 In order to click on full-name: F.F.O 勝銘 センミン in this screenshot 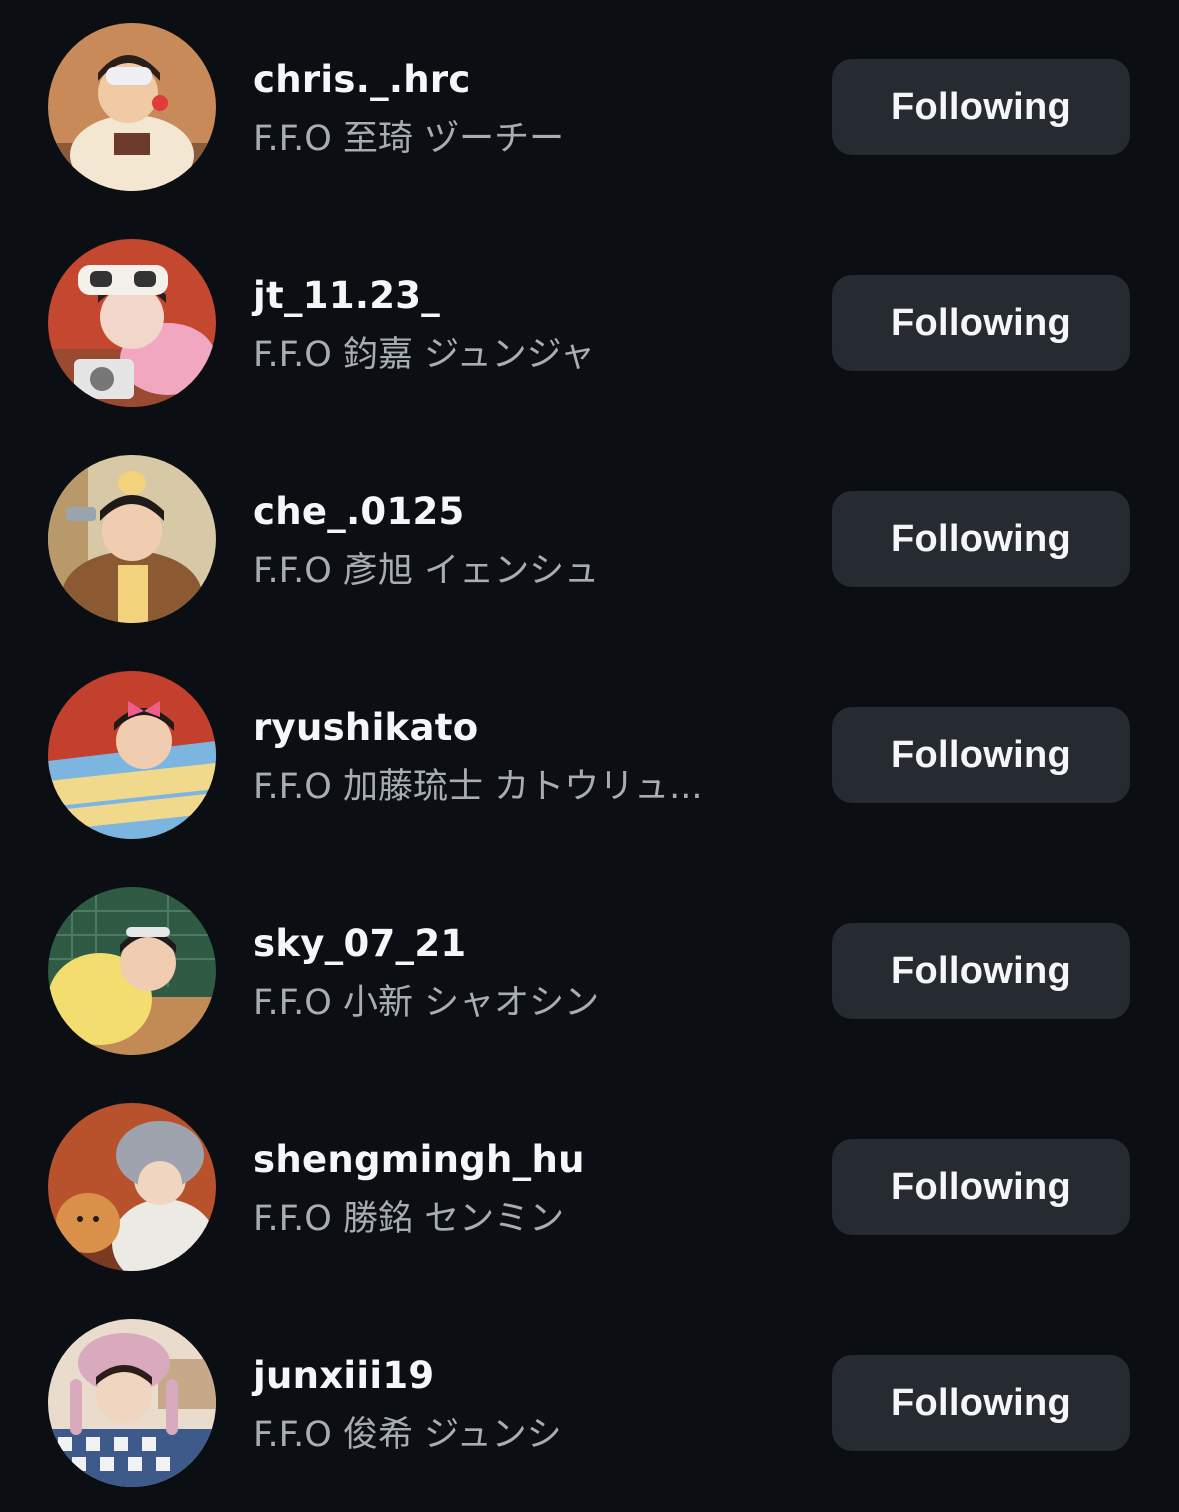, I will do `click(409, 1219)`.